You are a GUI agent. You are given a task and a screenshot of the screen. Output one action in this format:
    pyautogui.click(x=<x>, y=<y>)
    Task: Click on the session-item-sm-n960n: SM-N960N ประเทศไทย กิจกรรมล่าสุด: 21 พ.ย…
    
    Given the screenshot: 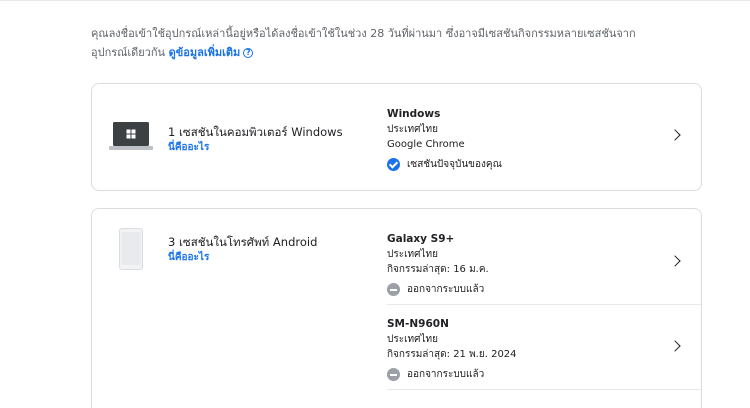 What is the action you would take?
    pyautogui.click(x=545, y=349)
    